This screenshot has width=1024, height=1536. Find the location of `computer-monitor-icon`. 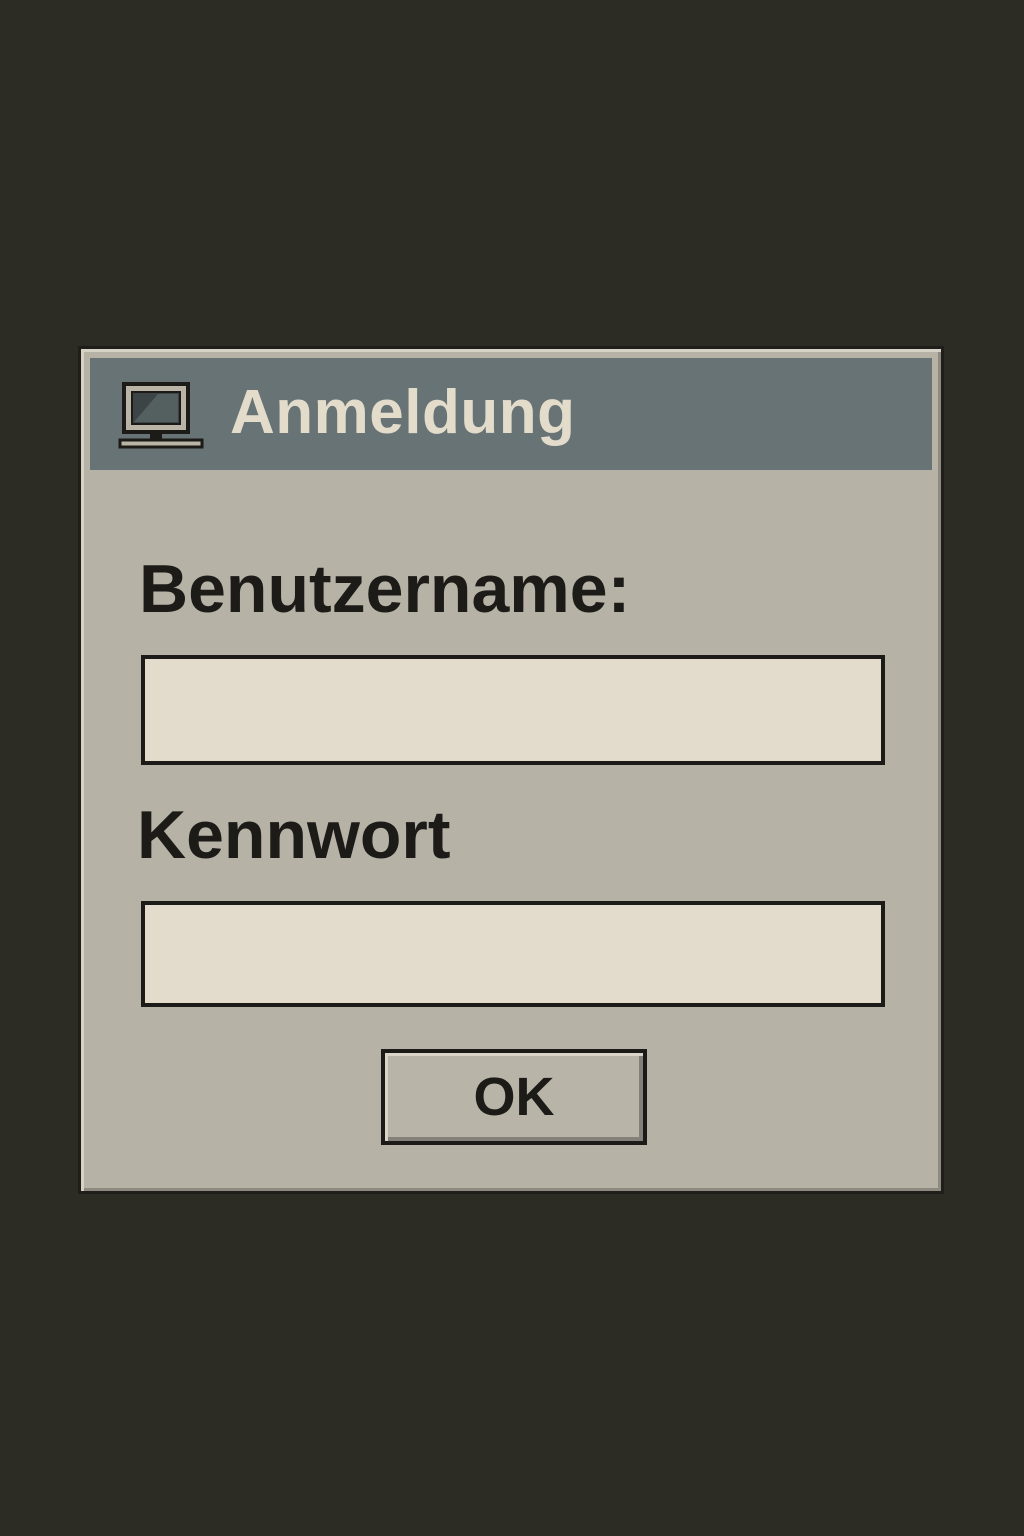

computer-monitor-icon is located at coordinates (161, 415).